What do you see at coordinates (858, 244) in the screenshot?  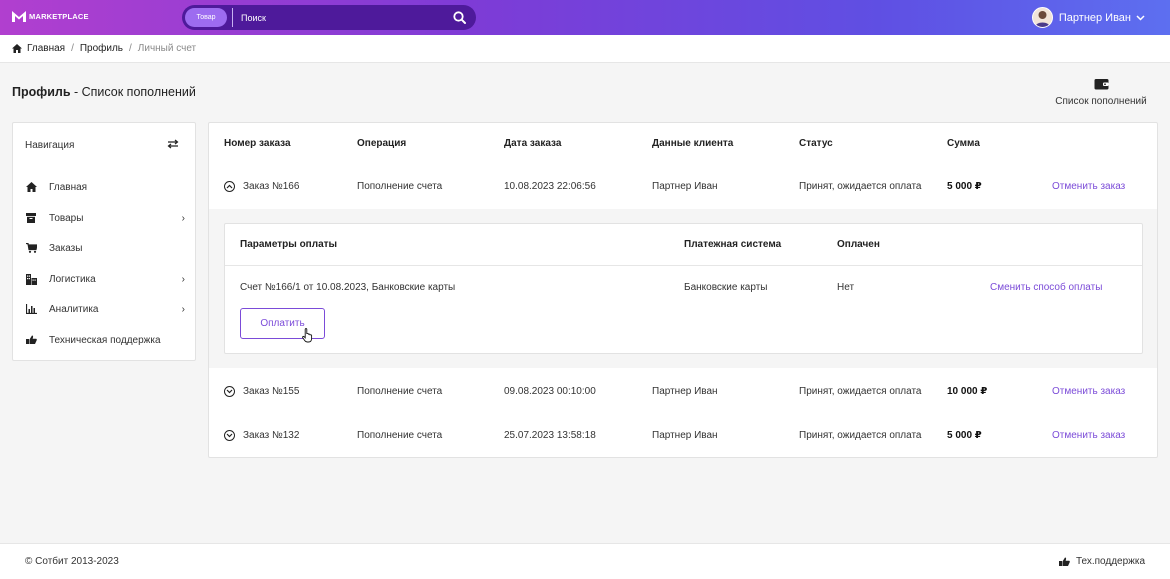 I see `column-header: Оплачен` at bounding box center [858, 244].